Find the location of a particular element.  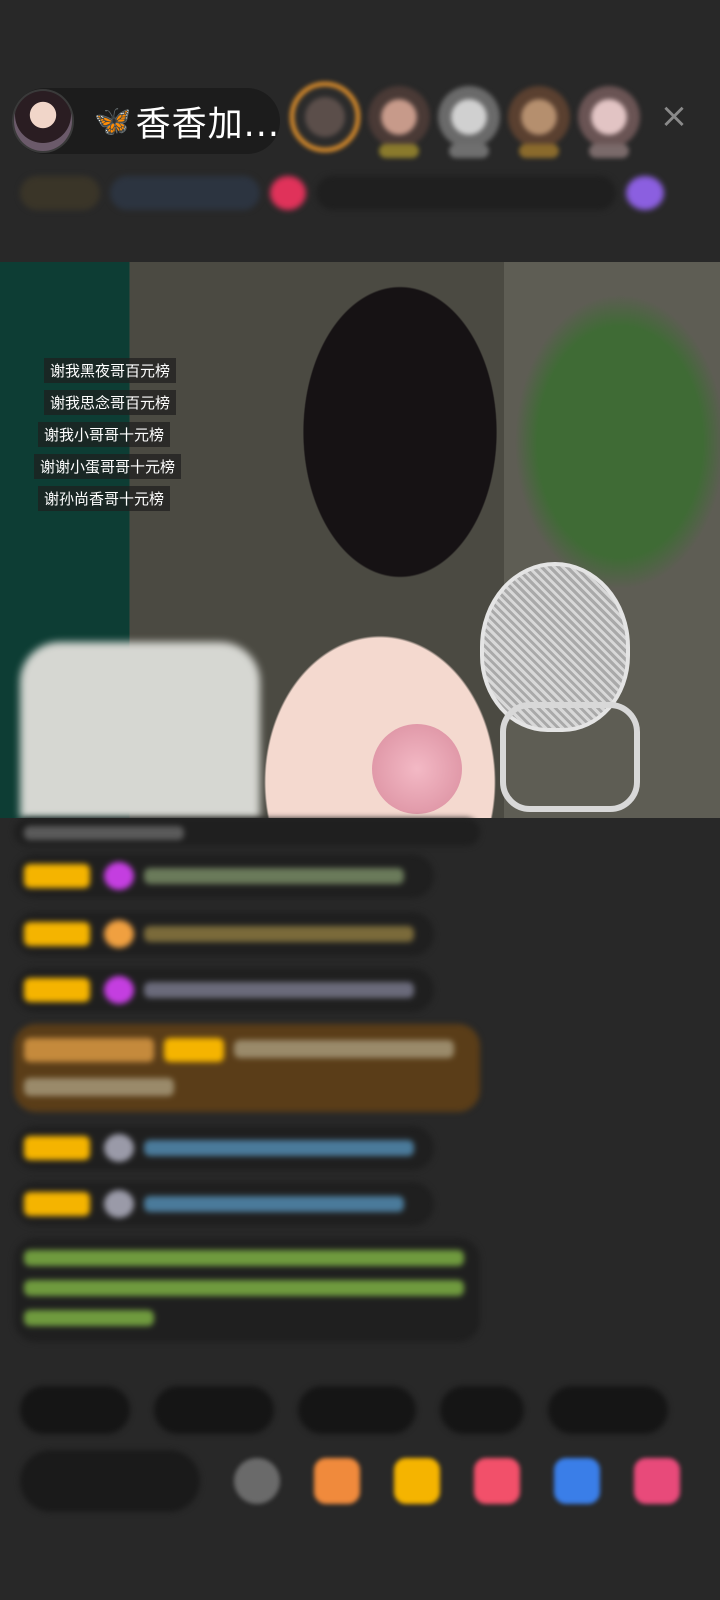

top-viewers-list is located at coordinates (469, 120).